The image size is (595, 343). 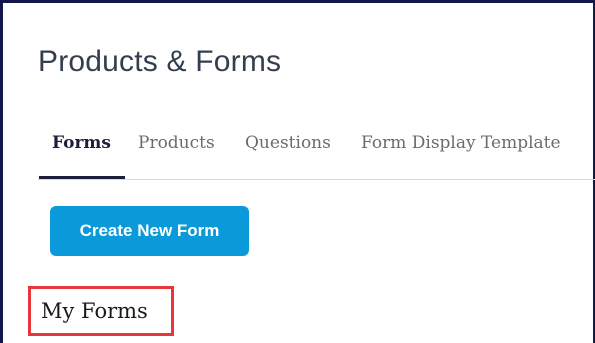 I want to click on tab-form-display-template: Form Display Template, so click(x=461, y=143).